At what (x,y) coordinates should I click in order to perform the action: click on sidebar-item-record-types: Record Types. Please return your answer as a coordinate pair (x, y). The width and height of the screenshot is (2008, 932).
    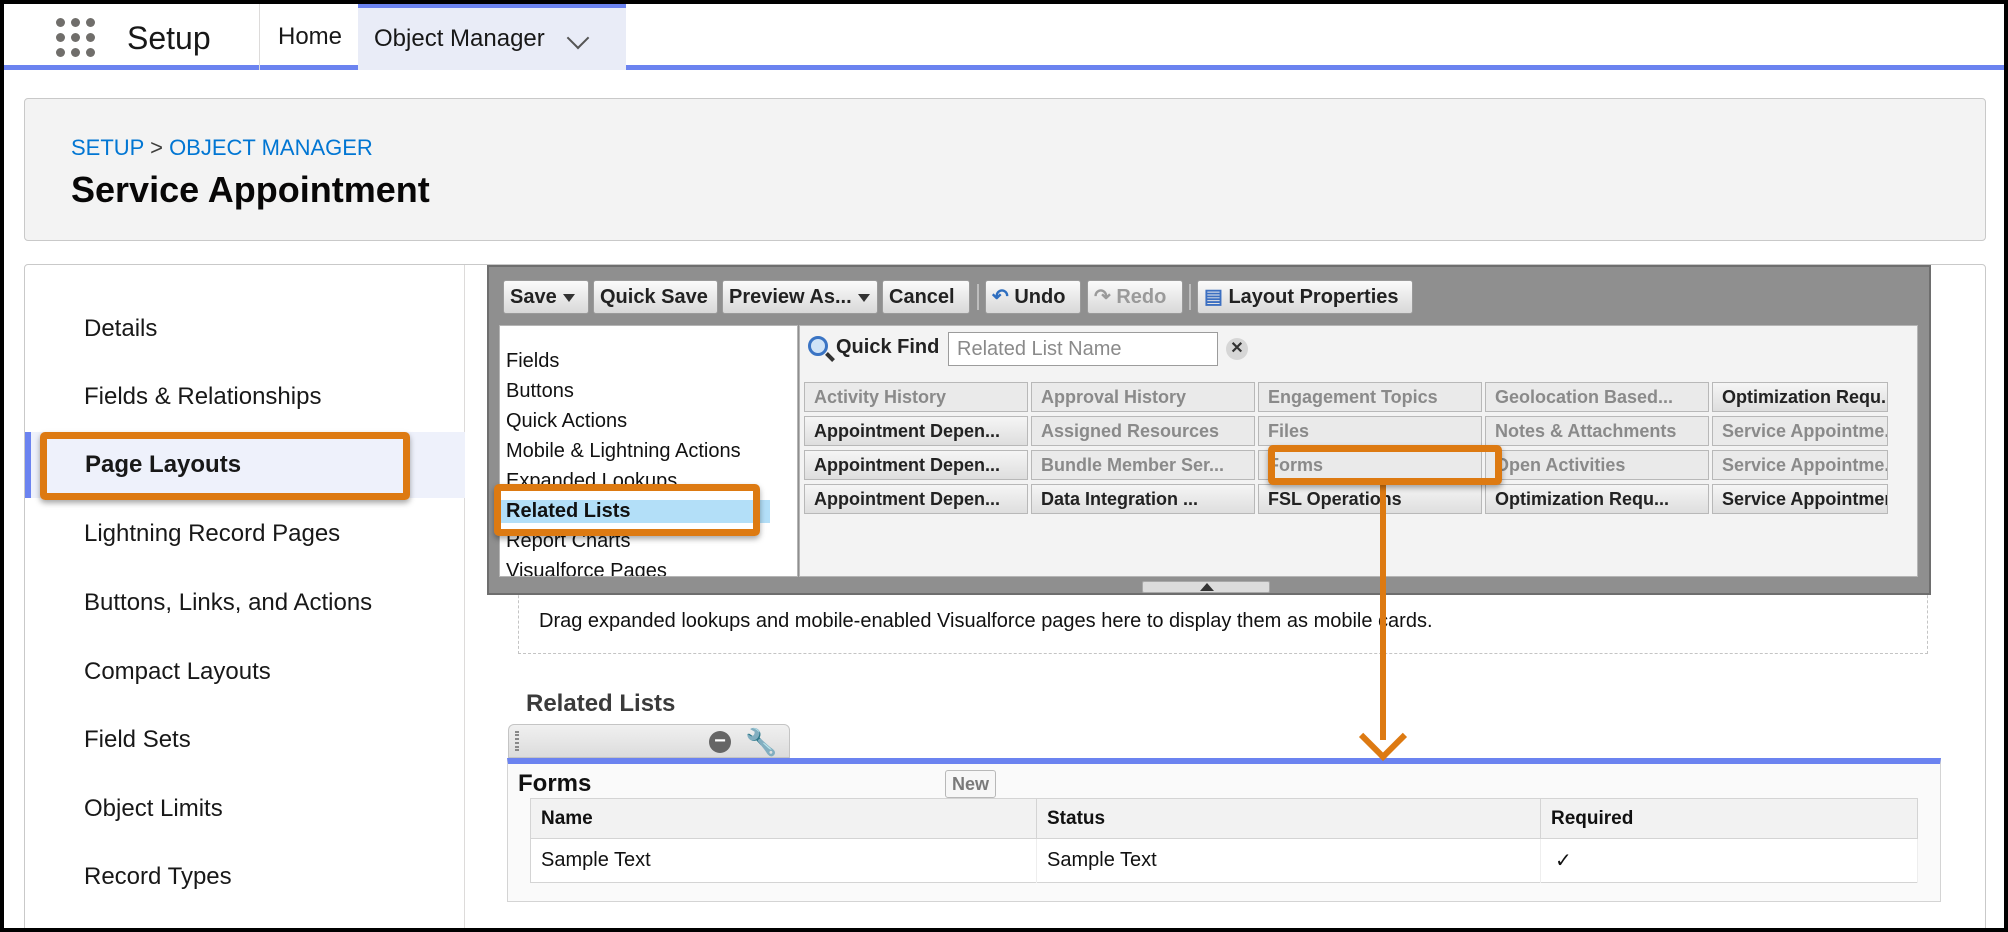
    Looking at the image, I should click on (244, 877).